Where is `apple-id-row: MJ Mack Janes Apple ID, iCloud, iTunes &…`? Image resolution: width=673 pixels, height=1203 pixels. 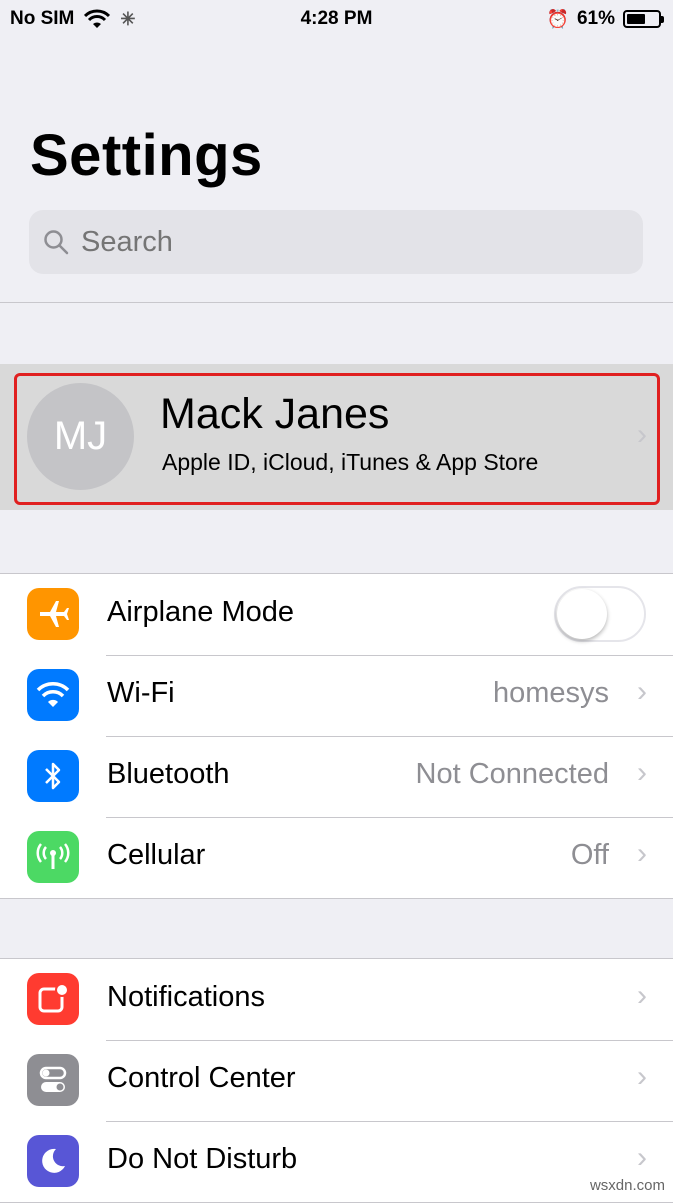
apple-id-row: MJ Mack Janes Apple ID, iCloud, iTunes &… is located at coordinates (336, 437).